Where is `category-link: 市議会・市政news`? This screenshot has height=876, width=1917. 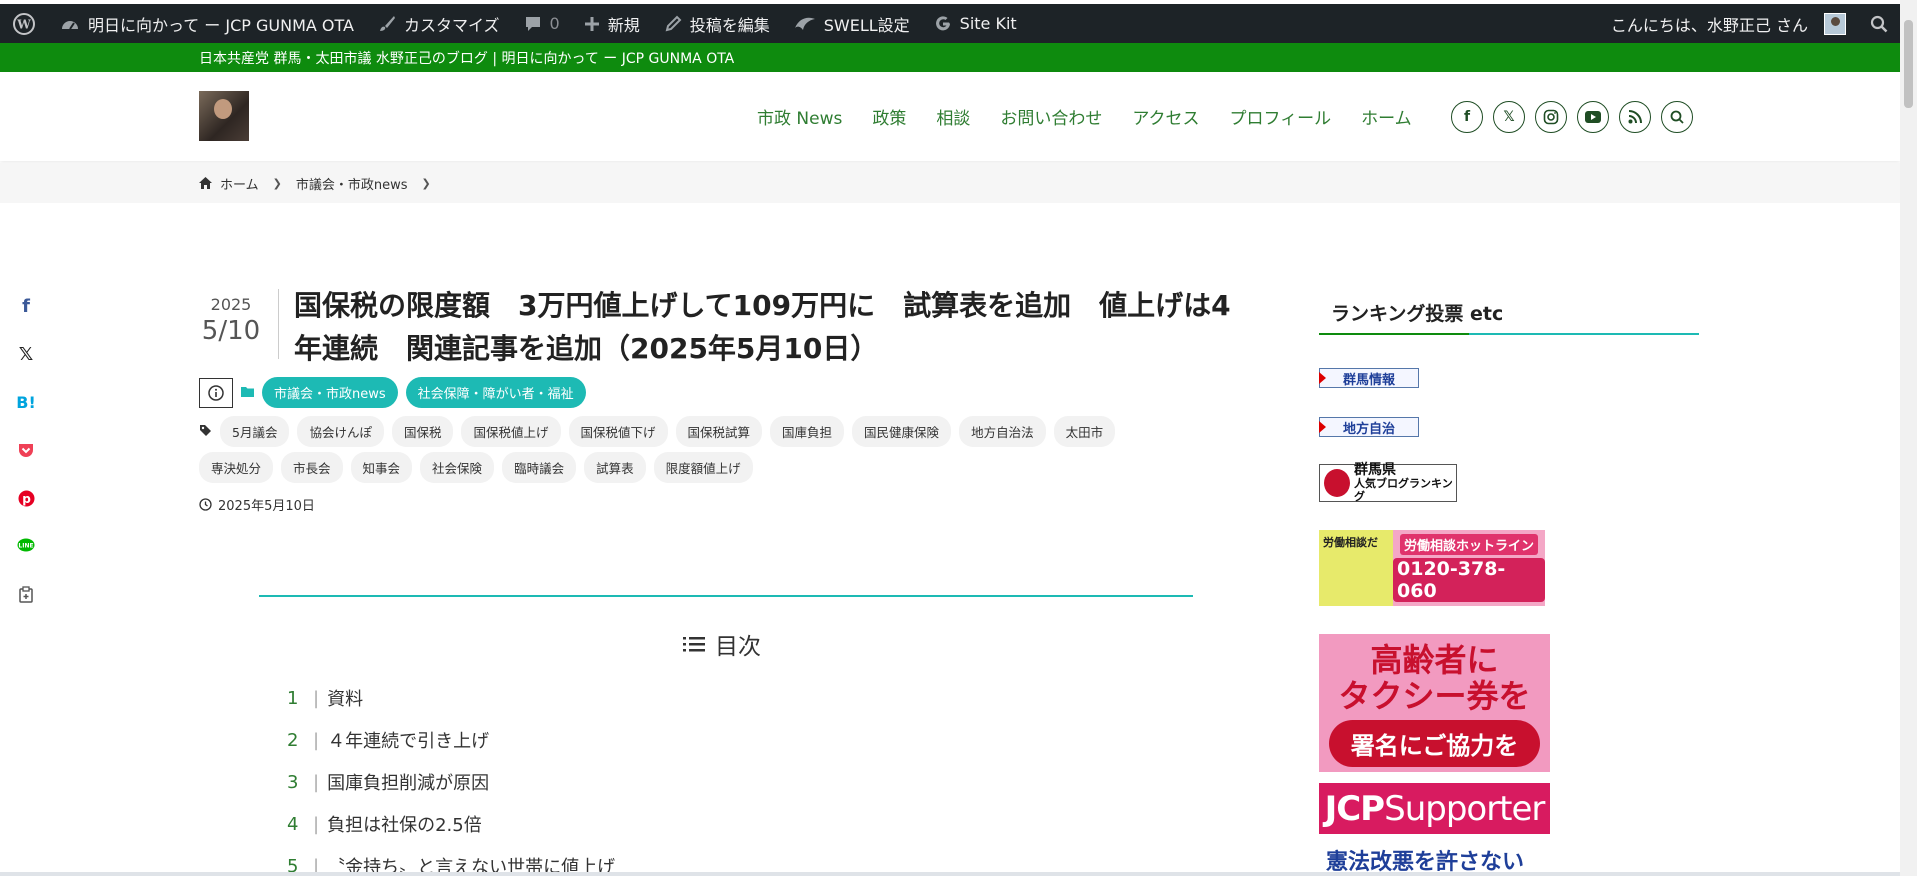 category-link: 市議会・市政news is located at coordinates (330, 392).